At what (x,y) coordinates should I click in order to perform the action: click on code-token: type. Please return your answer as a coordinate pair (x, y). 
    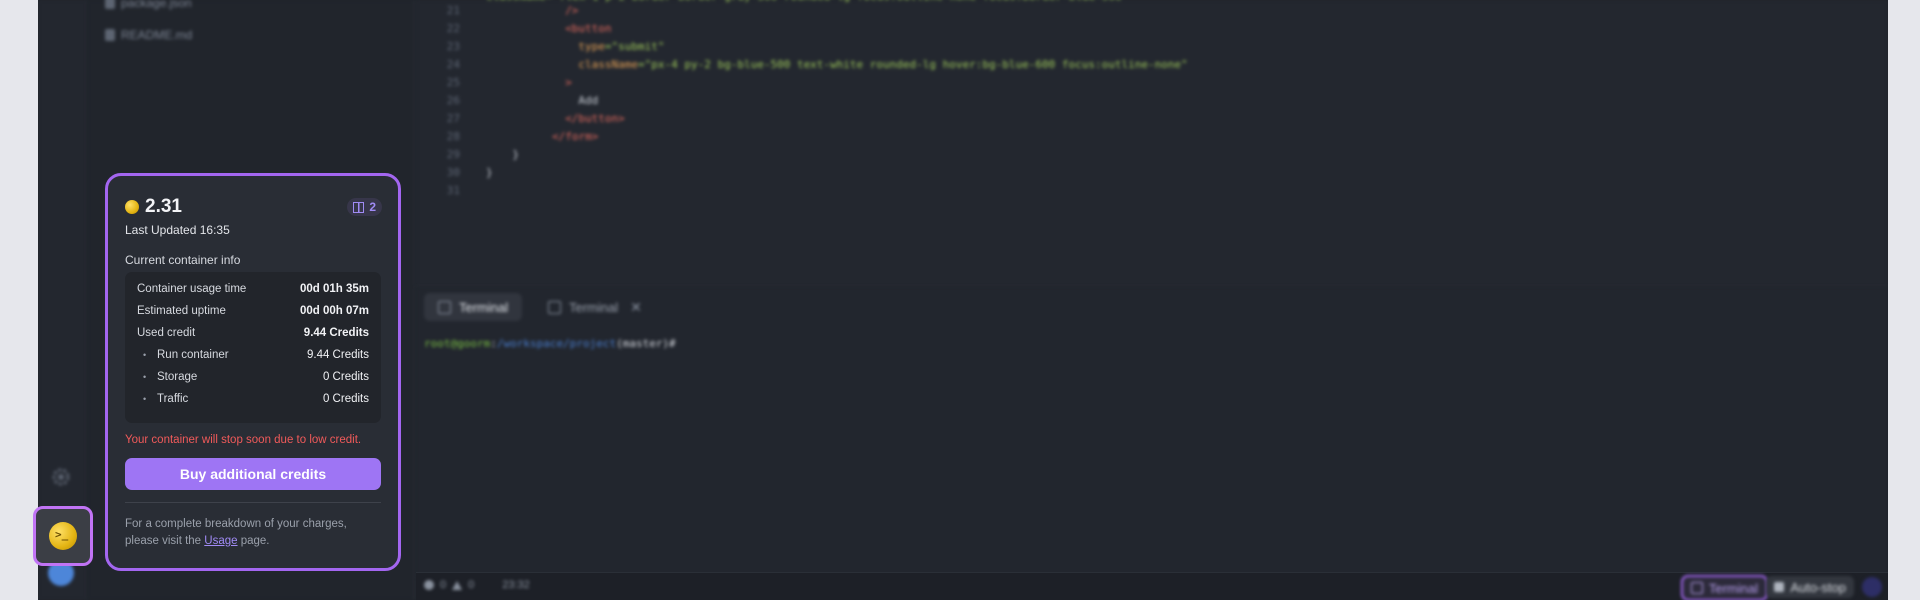
    Looking at the image, I should click on (591, 46).